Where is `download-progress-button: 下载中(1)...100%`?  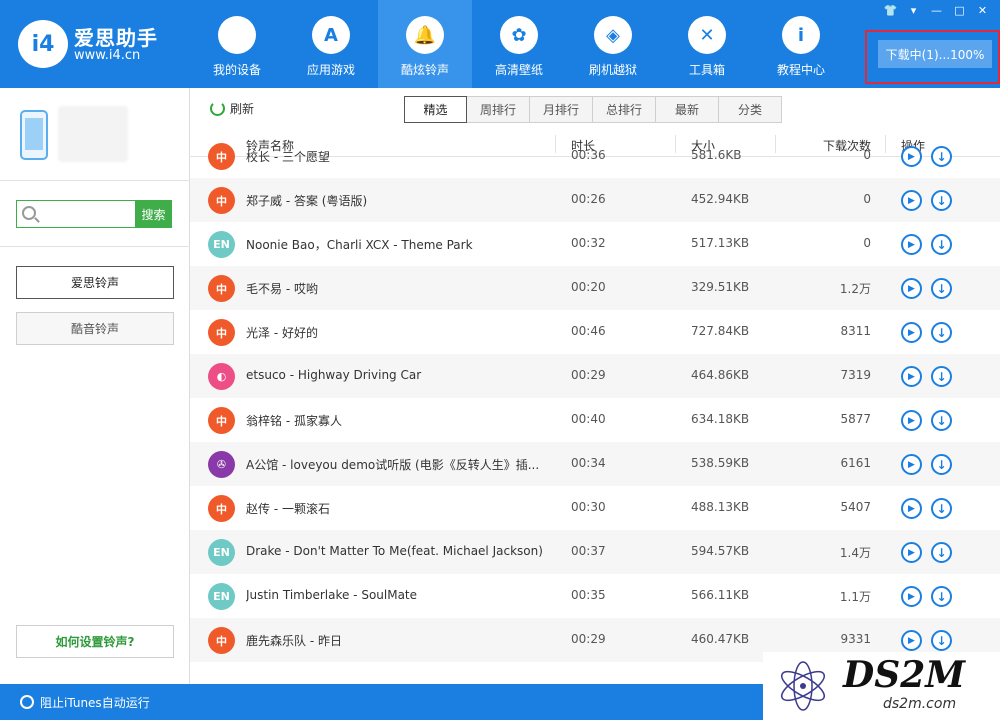 download-progress-button: 下载中(1)...100% is located at coordinates (935, 54).